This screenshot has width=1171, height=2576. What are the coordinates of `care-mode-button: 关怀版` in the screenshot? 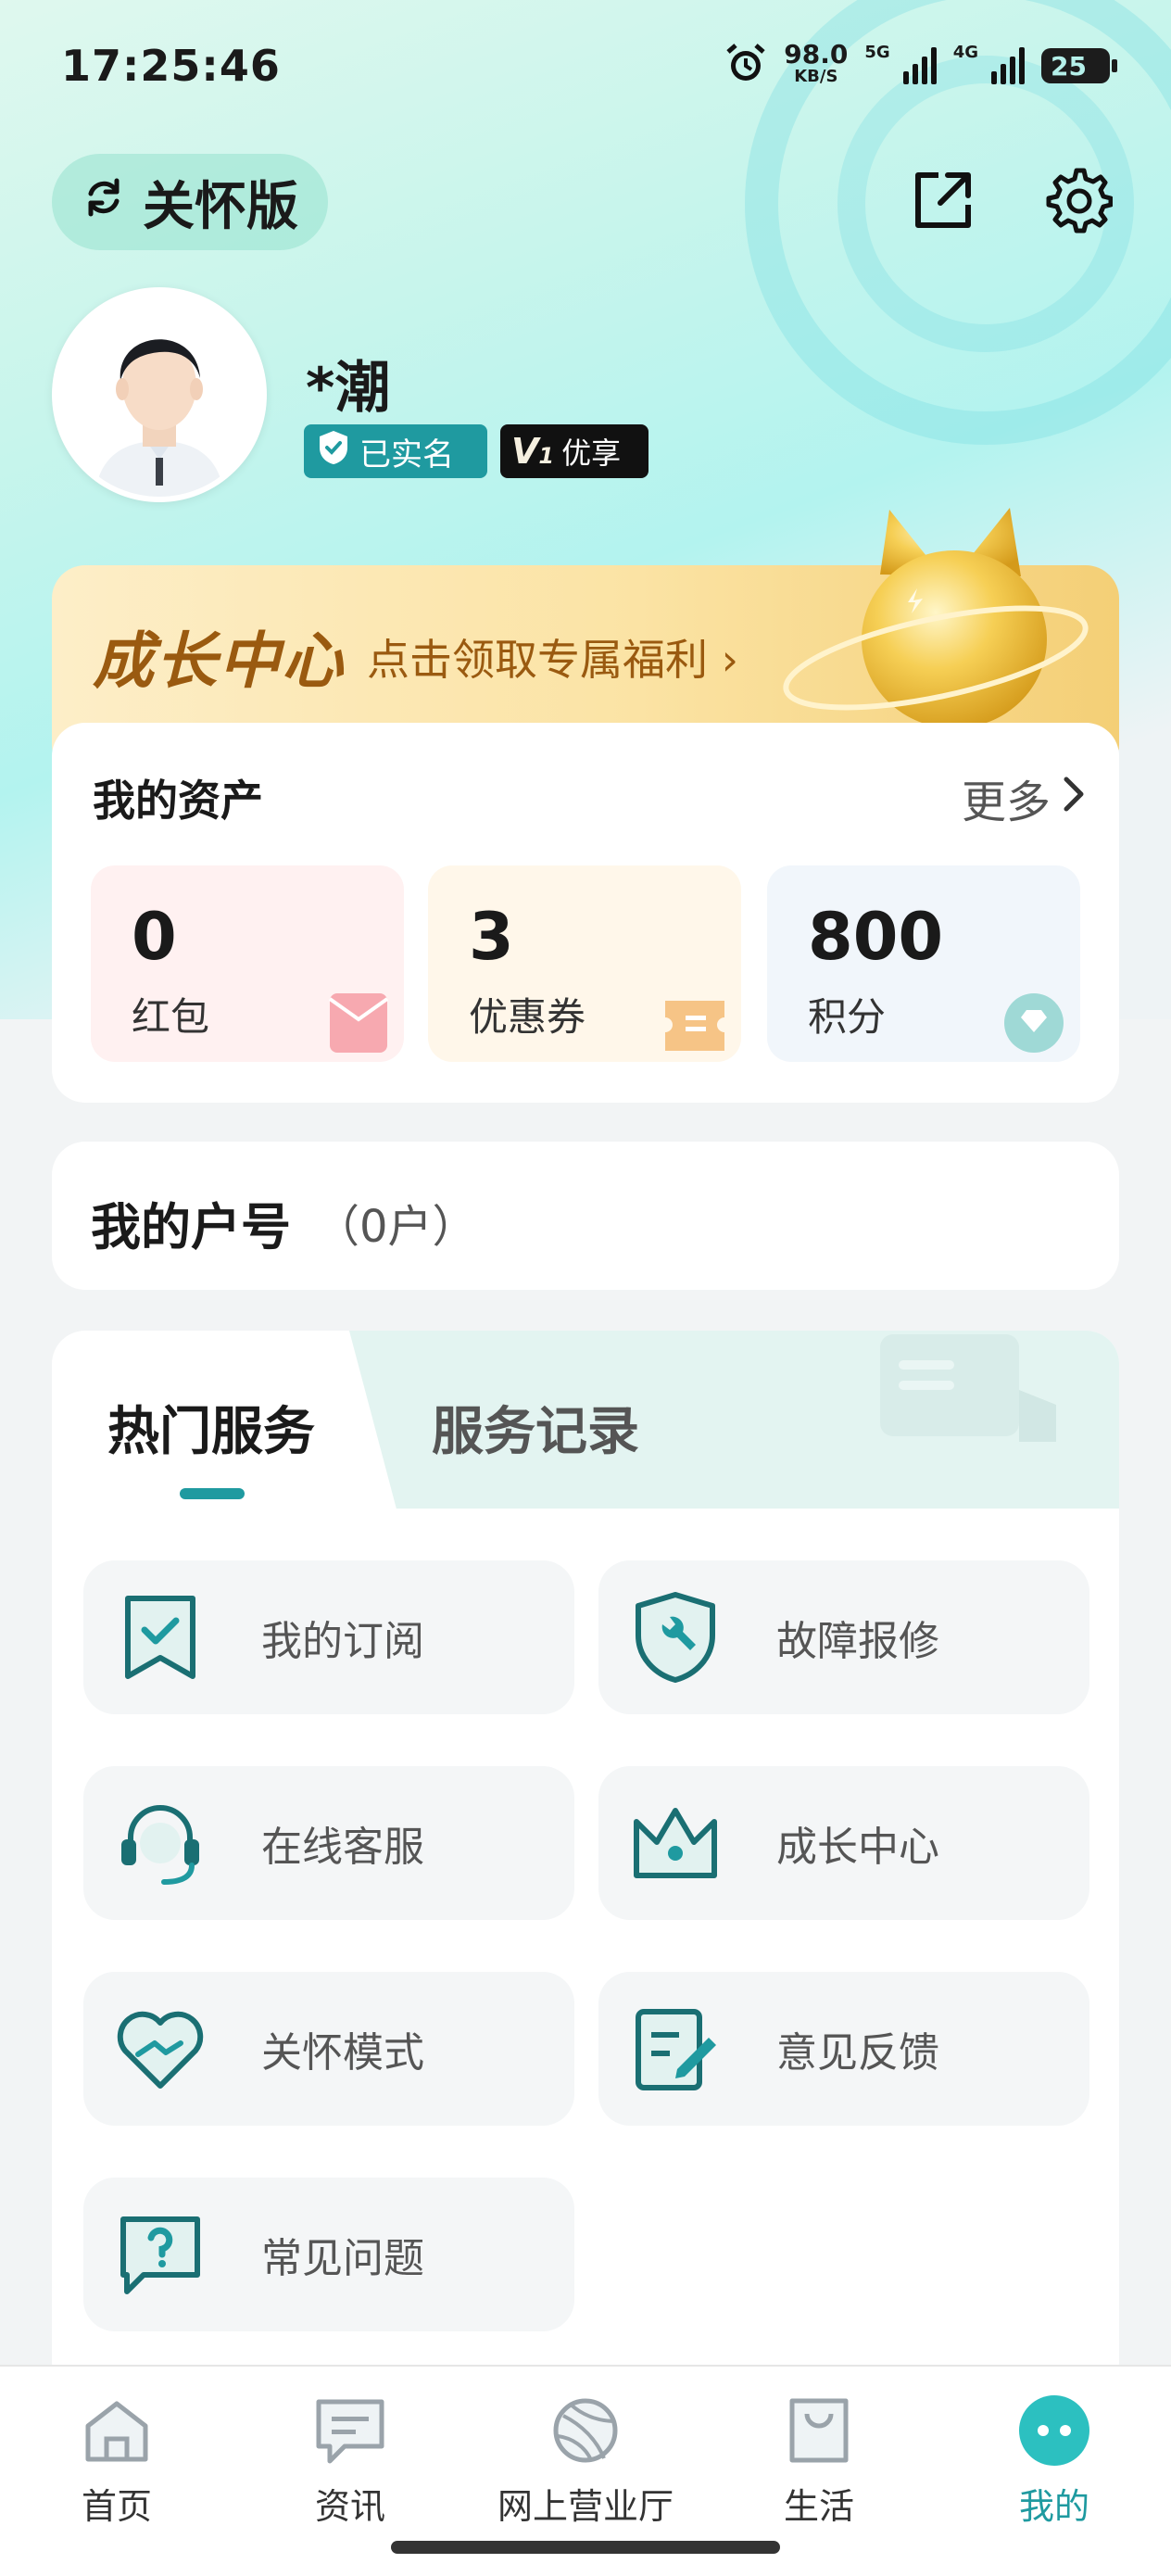 It's located at (190, 202).